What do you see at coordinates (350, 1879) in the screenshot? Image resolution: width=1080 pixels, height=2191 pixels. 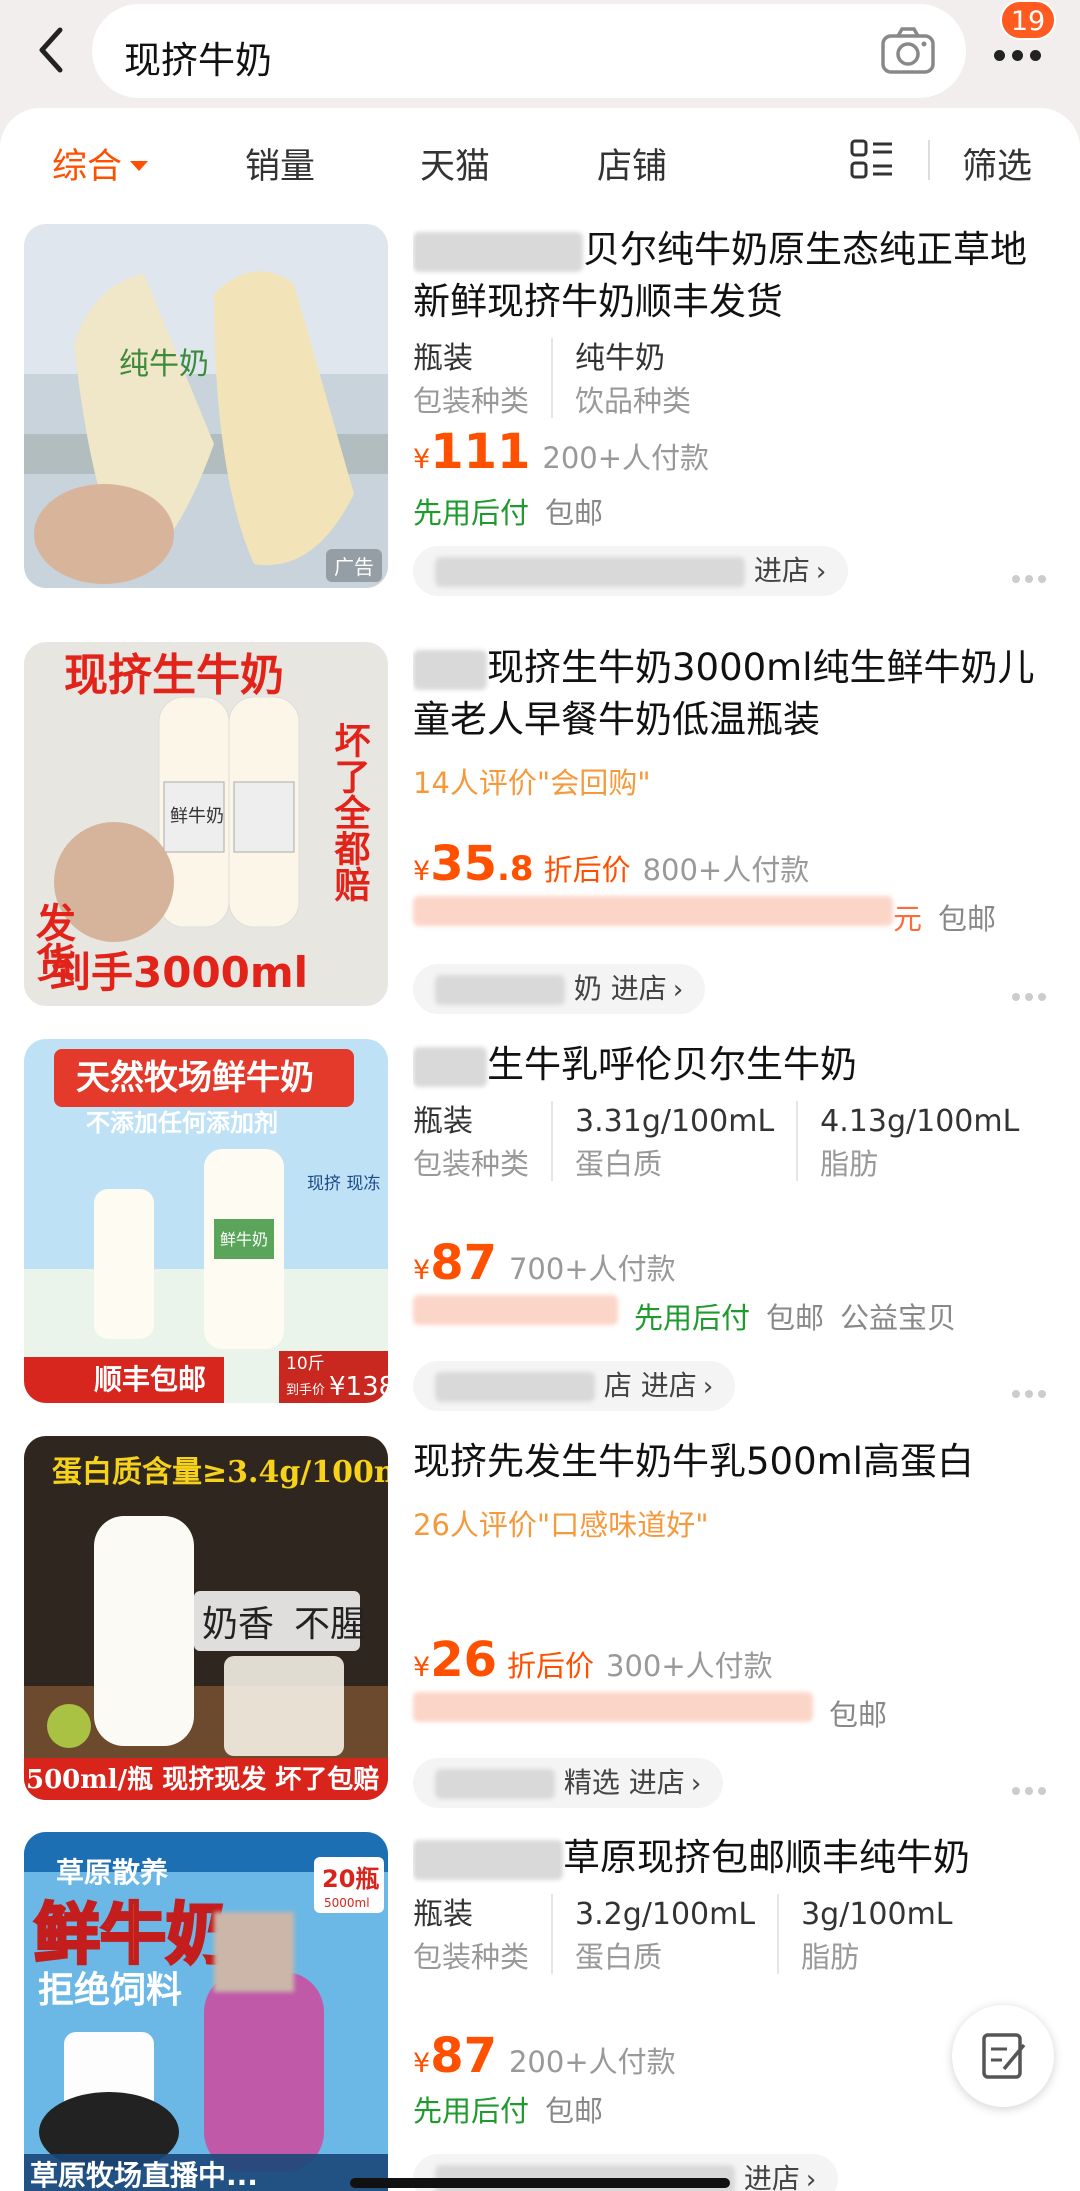 I see `image-badge: 20瓶` at bounding box center [350, 1879].